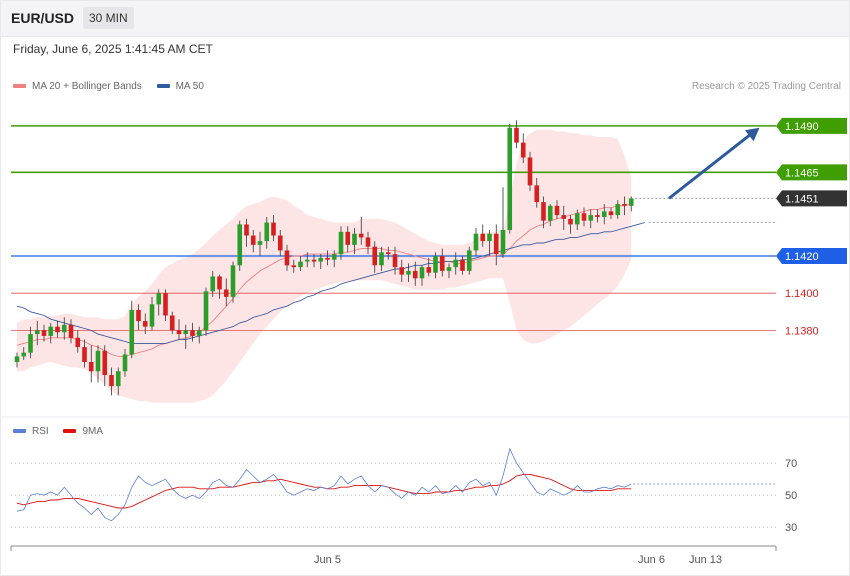 This screenshot has width=850, height=576. Describe the element at coordinates (705, 560) in the screenshot. I see `x-tick-label-Jun-13: Jun 13` at that location.